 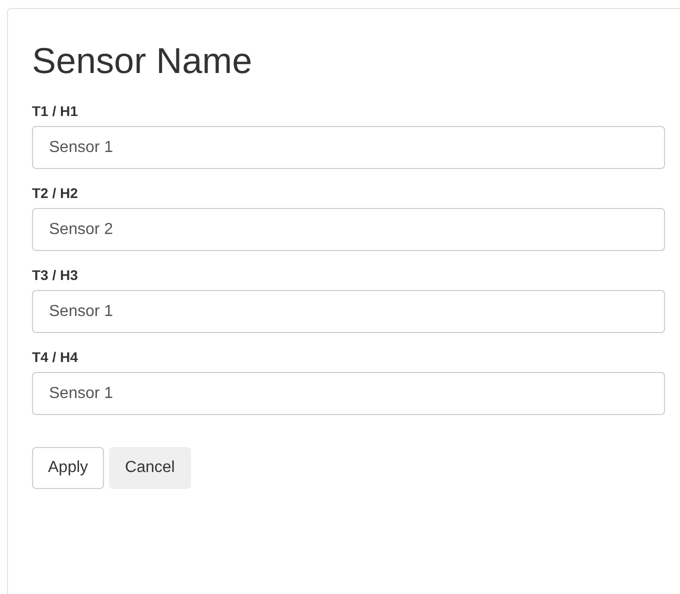 What do you see at coordinates (142, 61) in the screenshot?
I see `page-title: Sensor Name` at bounding box center [142, 61].